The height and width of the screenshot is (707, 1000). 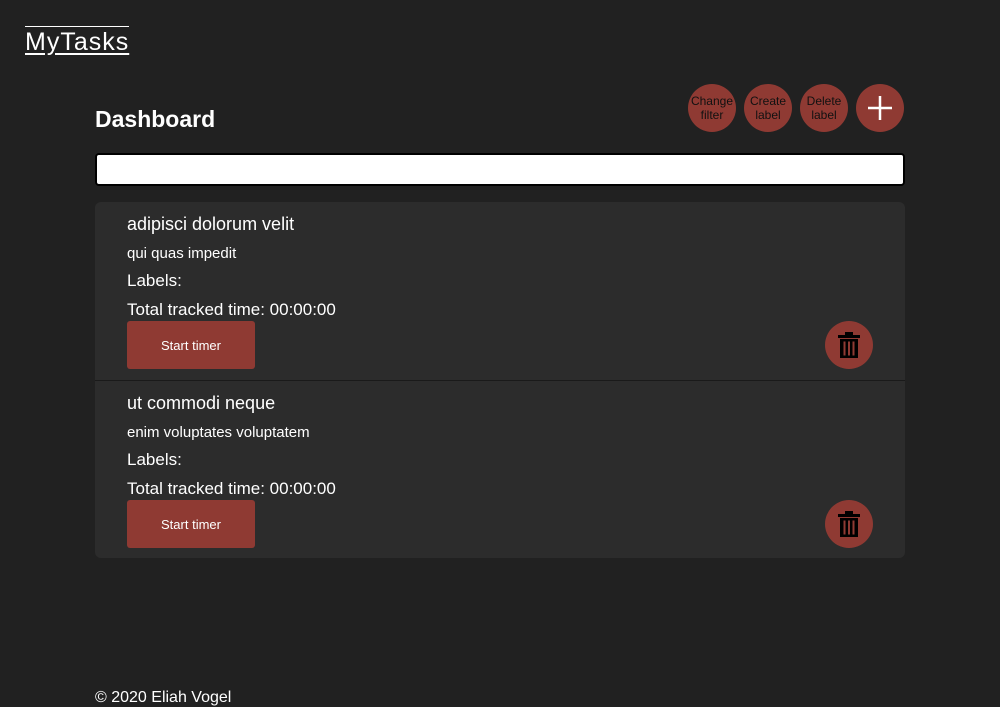 I want to click on task-title: ut commodi neque, so click(x=201, y=403).